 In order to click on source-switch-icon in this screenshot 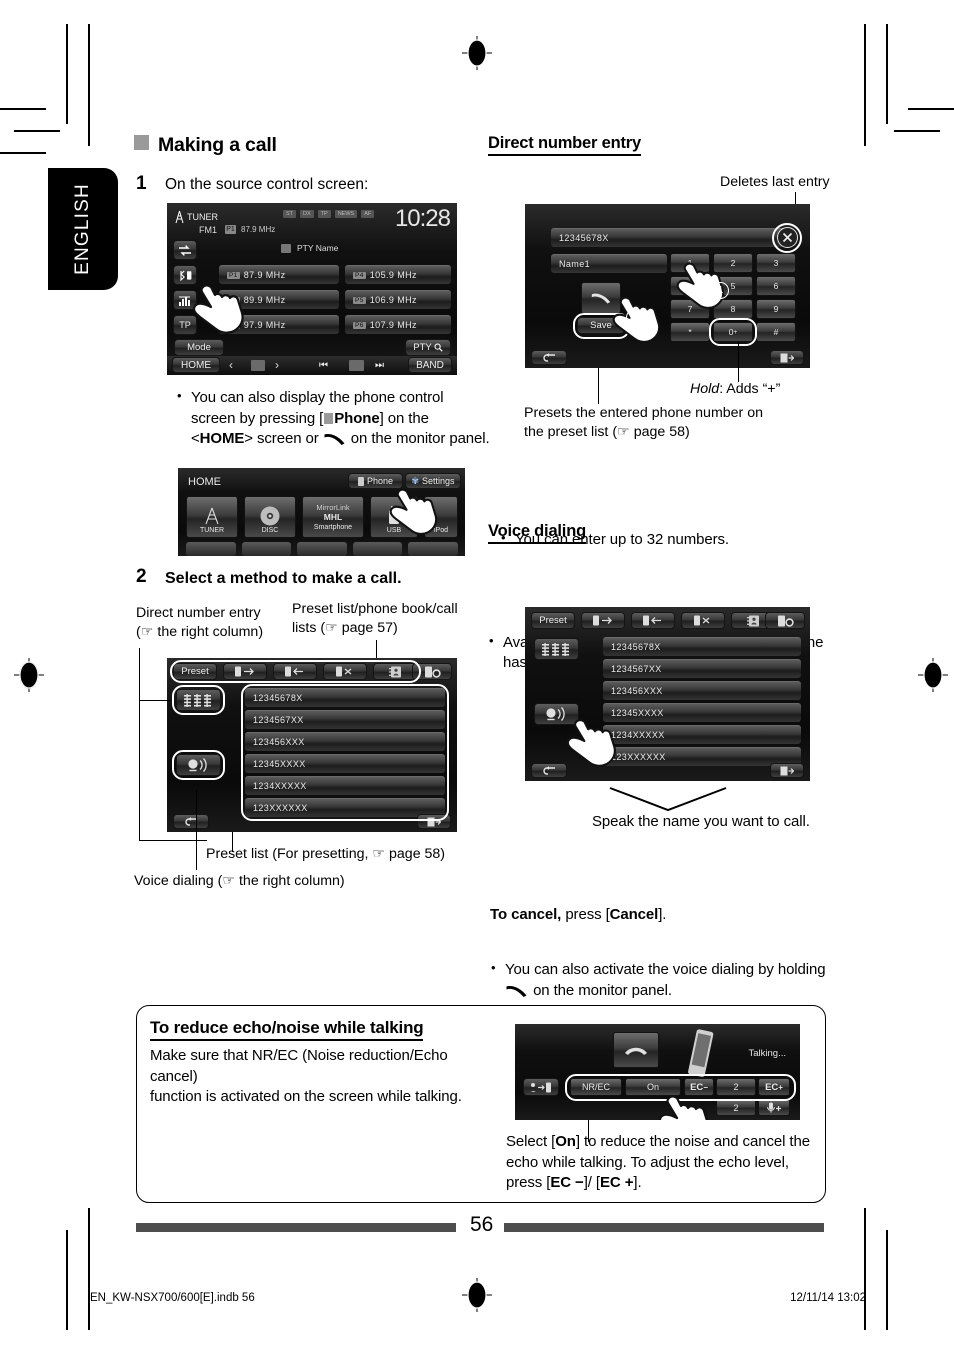, I will do `click(185, 250)`.